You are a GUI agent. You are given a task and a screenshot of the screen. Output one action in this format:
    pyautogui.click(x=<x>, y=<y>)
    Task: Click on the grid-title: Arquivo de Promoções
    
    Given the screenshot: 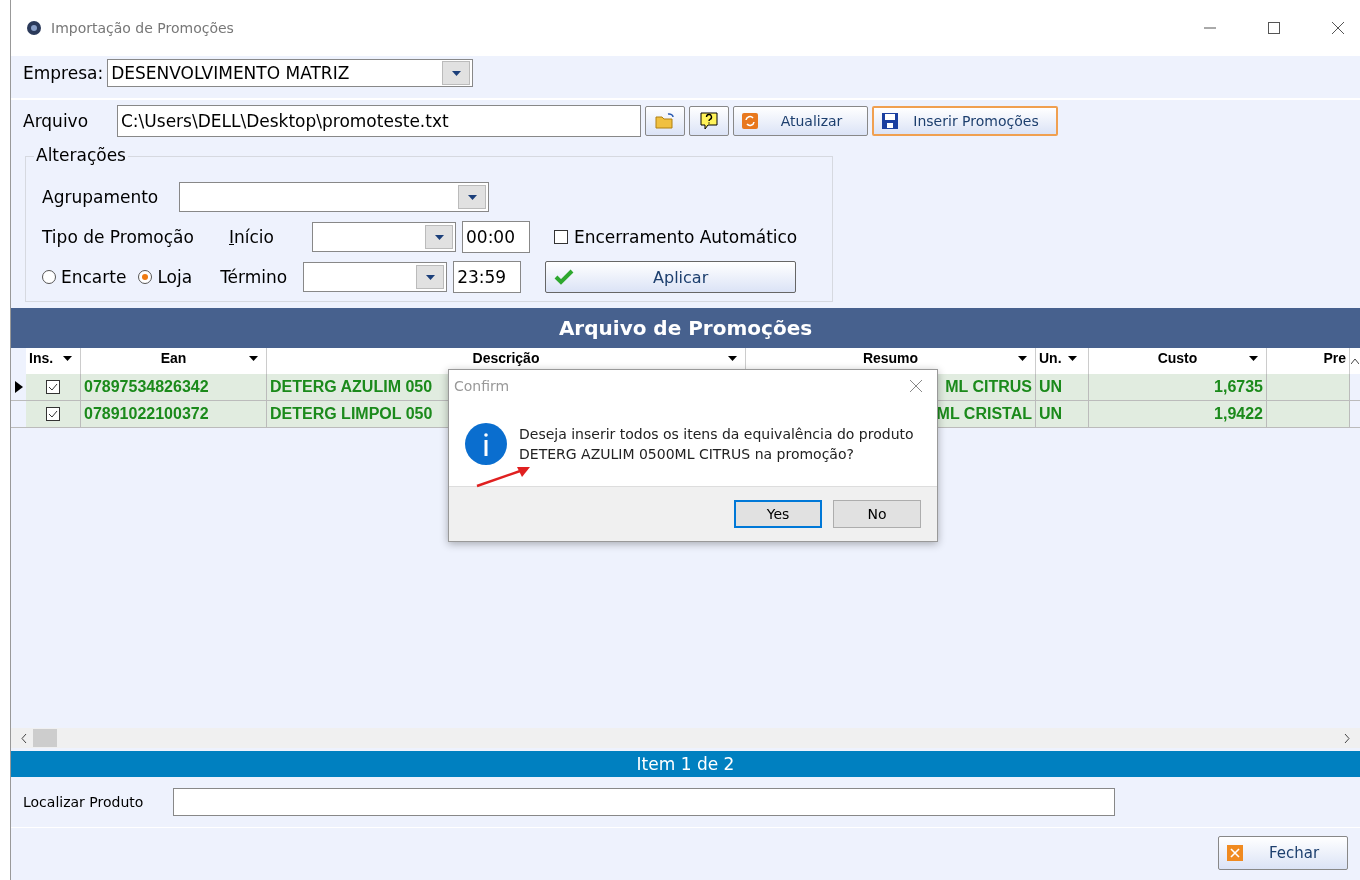 What is the action you would take?
    pyautogui.click(x=685, y=328)
    